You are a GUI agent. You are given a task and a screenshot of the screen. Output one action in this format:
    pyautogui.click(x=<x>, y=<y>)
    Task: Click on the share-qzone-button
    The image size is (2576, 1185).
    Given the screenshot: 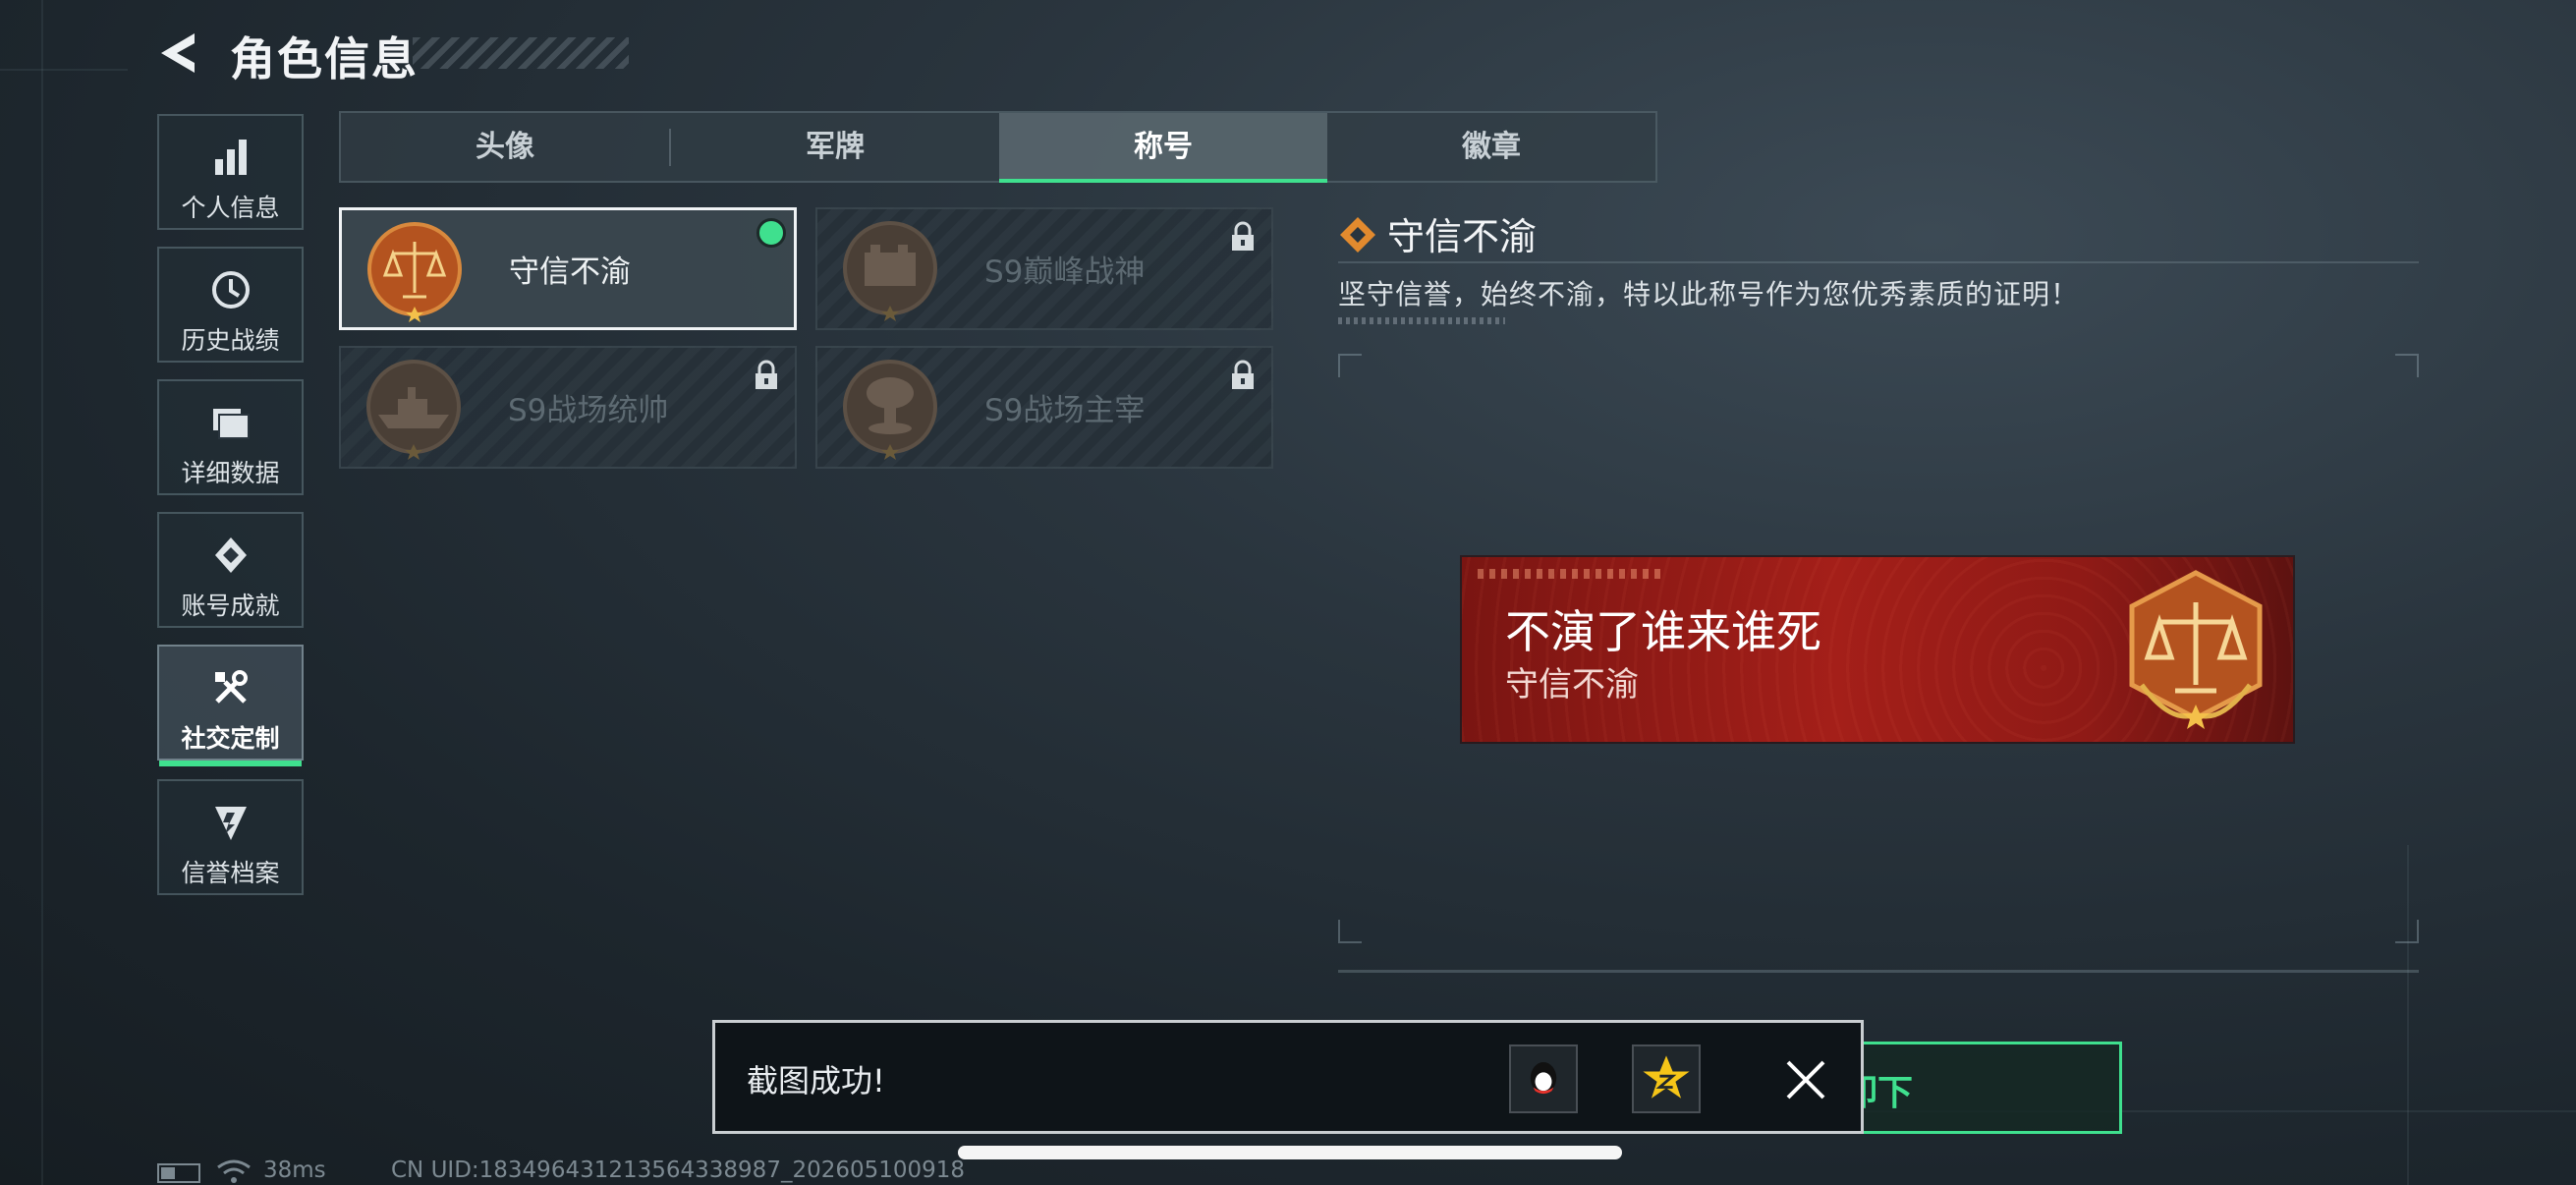 What is the action you would take?
    pyautogui.click(x=1666, y=1079)
    